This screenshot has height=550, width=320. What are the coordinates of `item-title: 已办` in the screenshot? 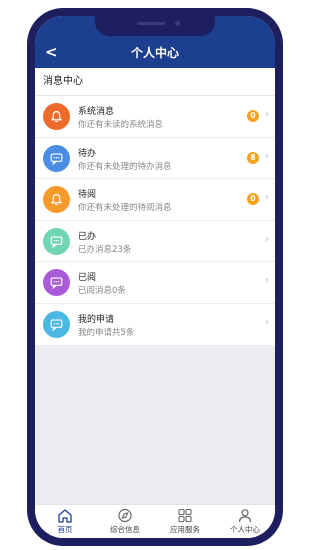 It's located at (87, 236).